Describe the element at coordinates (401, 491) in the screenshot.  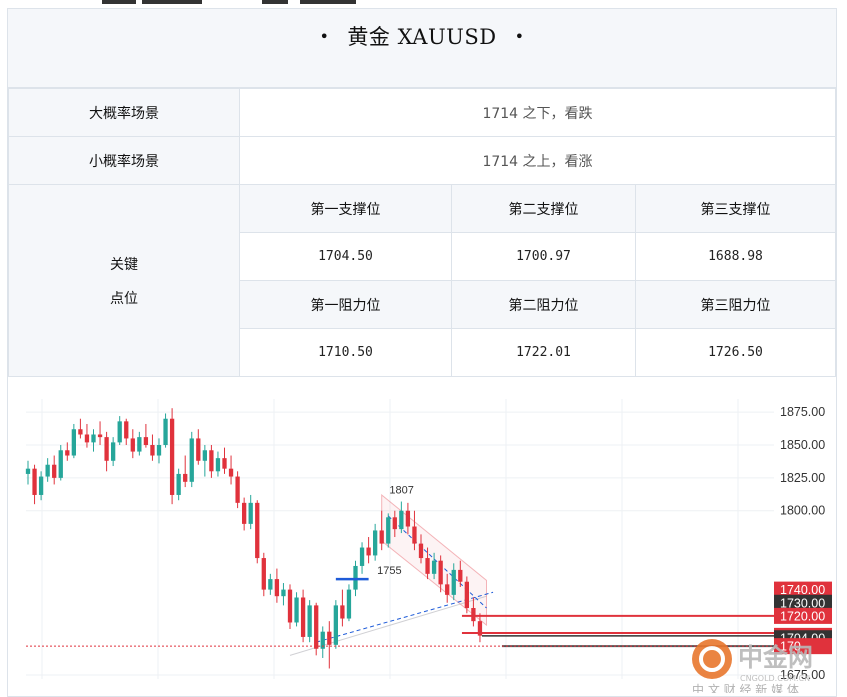
I see `high-annotation: 1807` at that location.